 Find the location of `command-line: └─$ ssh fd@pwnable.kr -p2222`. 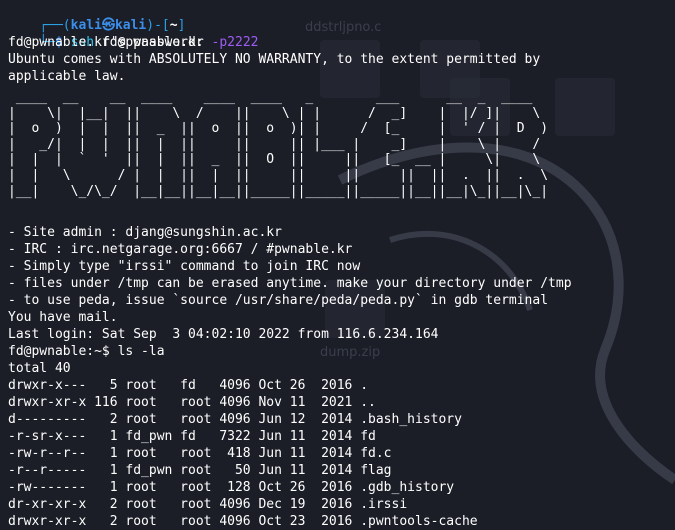

command-line: └─$ ssh fd@pwnable.kr -p2222 is located at coordinates (133, 33).